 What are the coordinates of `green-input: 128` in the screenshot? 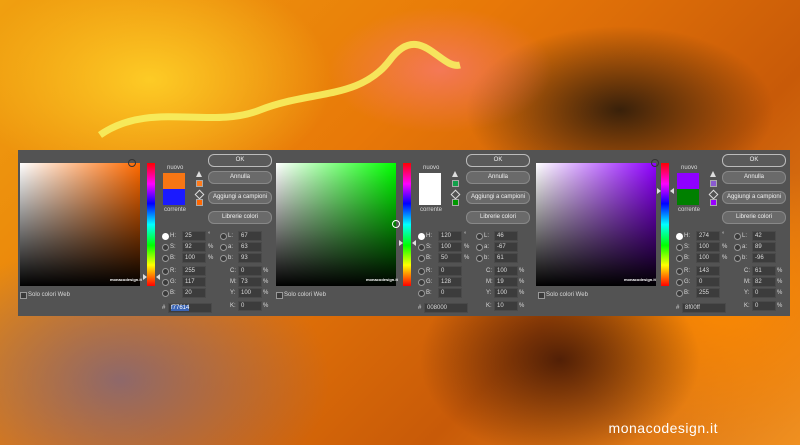 It's located at (450, 282).